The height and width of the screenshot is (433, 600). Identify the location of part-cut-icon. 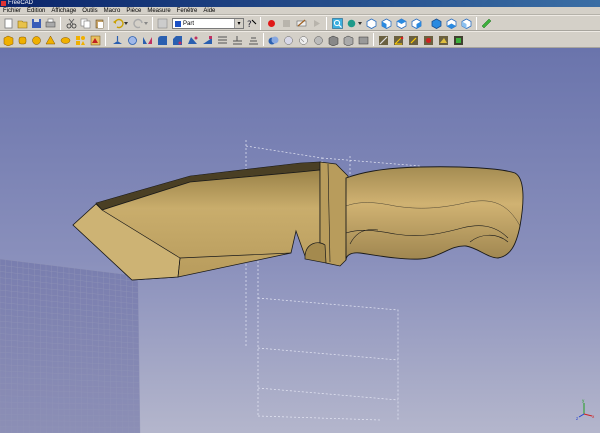
(288, 40).